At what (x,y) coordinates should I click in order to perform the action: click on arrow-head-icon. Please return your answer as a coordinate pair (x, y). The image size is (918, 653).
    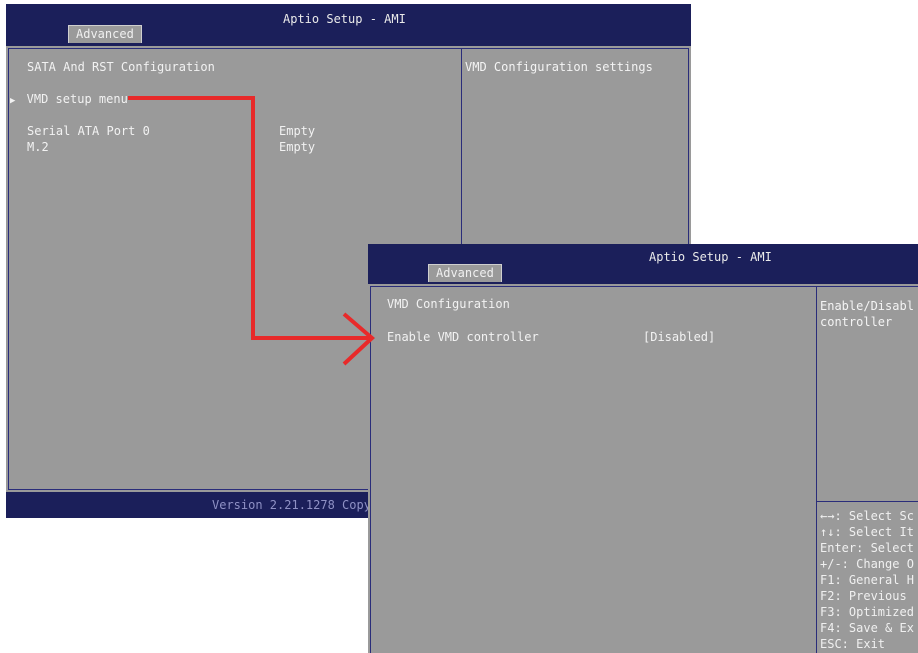
    Looking at the image, I should click on (359, 339).